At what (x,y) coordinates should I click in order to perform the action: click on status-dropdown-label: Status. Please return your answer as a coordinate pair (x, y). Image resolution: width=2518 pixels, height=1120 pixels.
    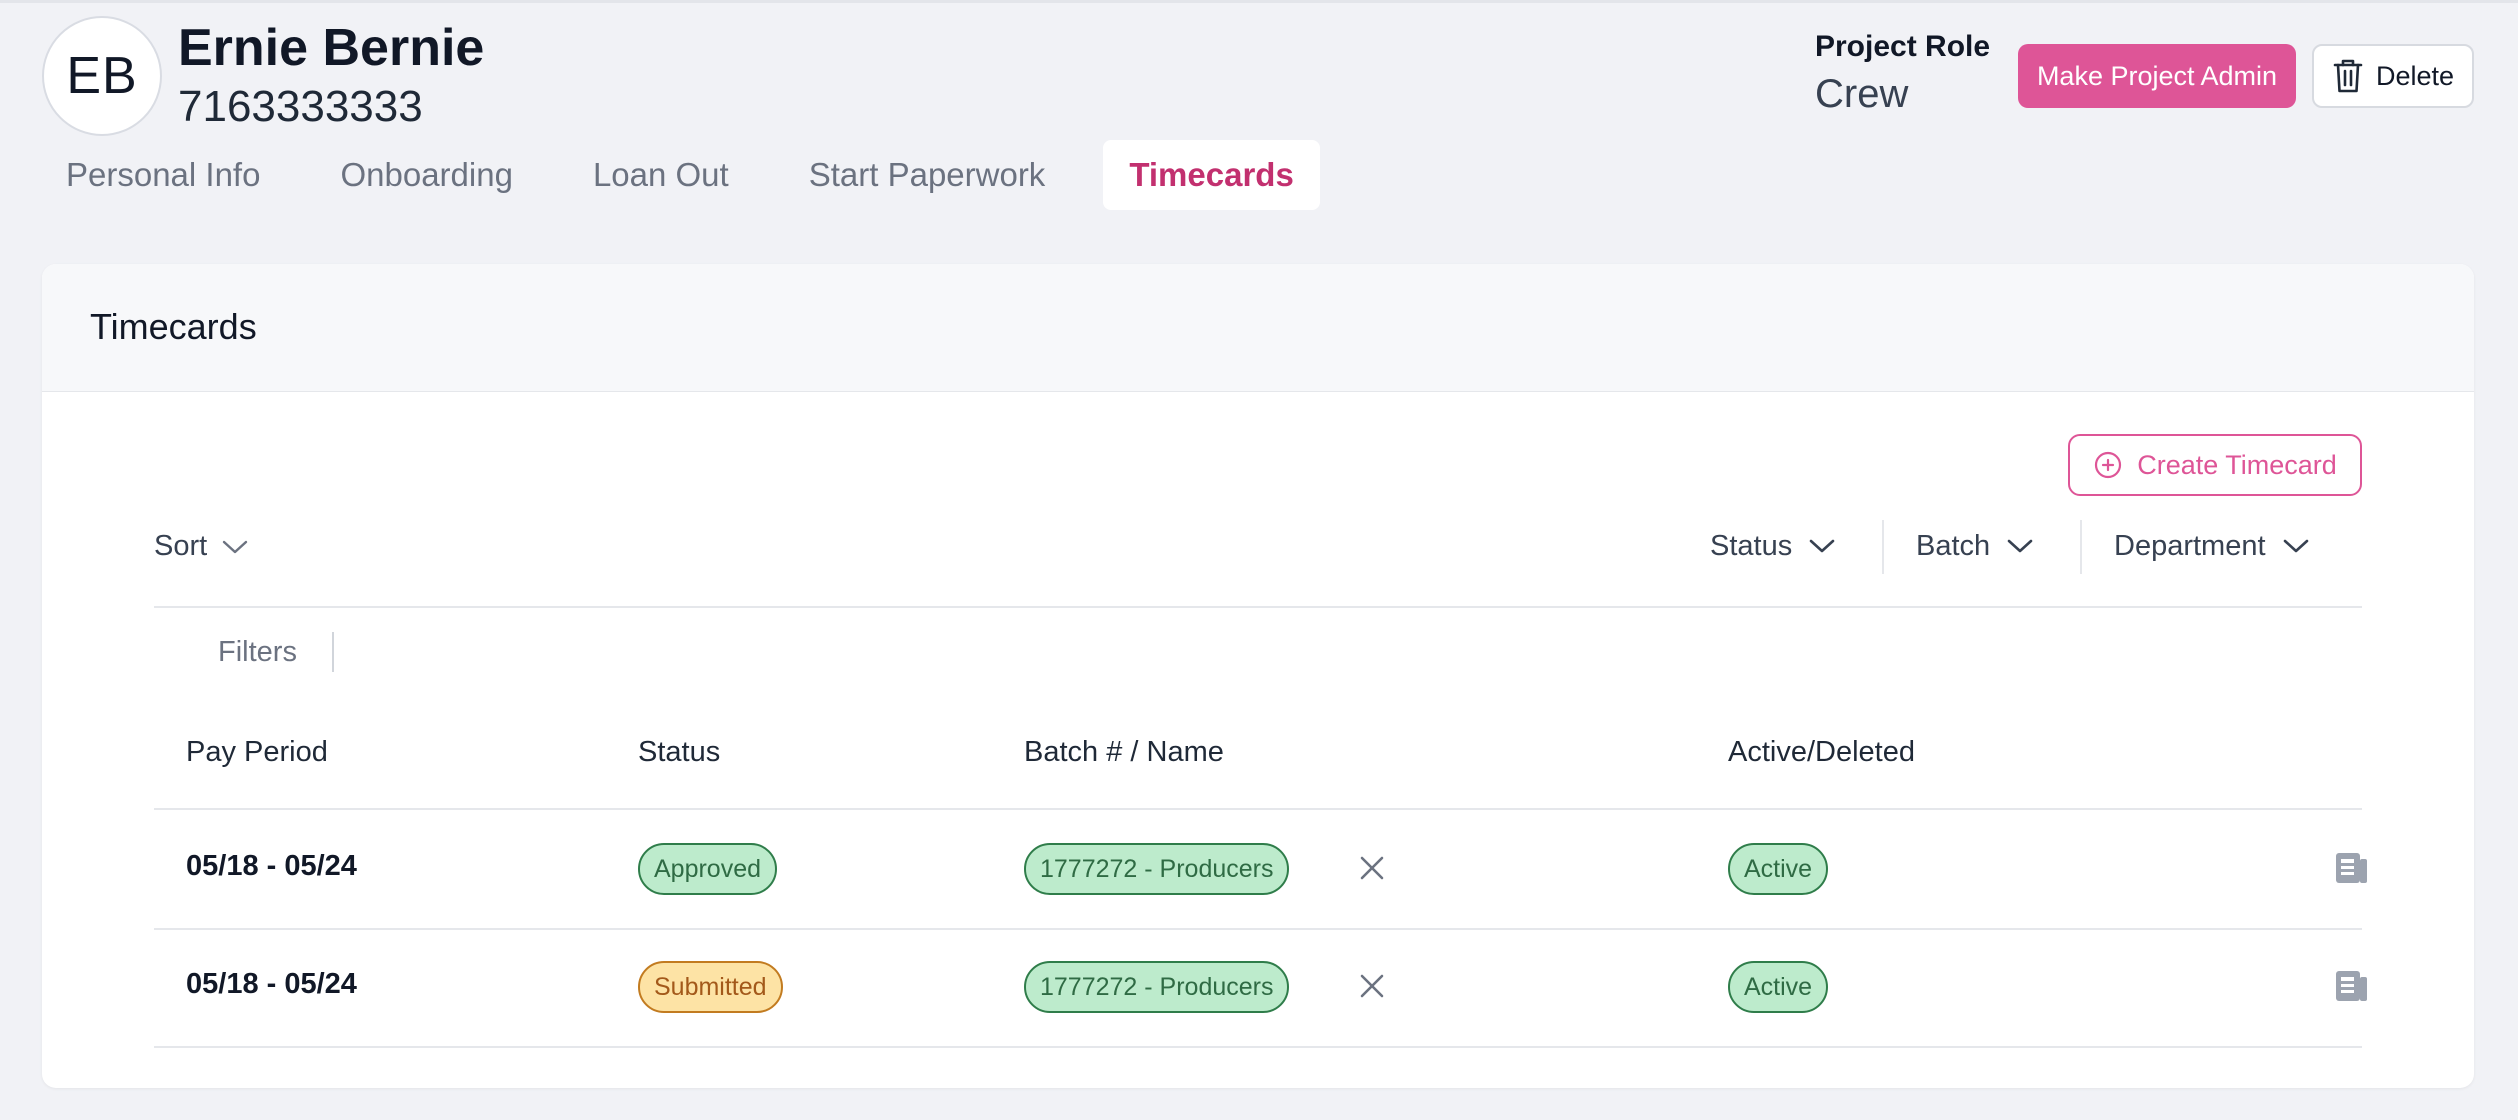
    Looking at the image, I should click on (1751, 545).